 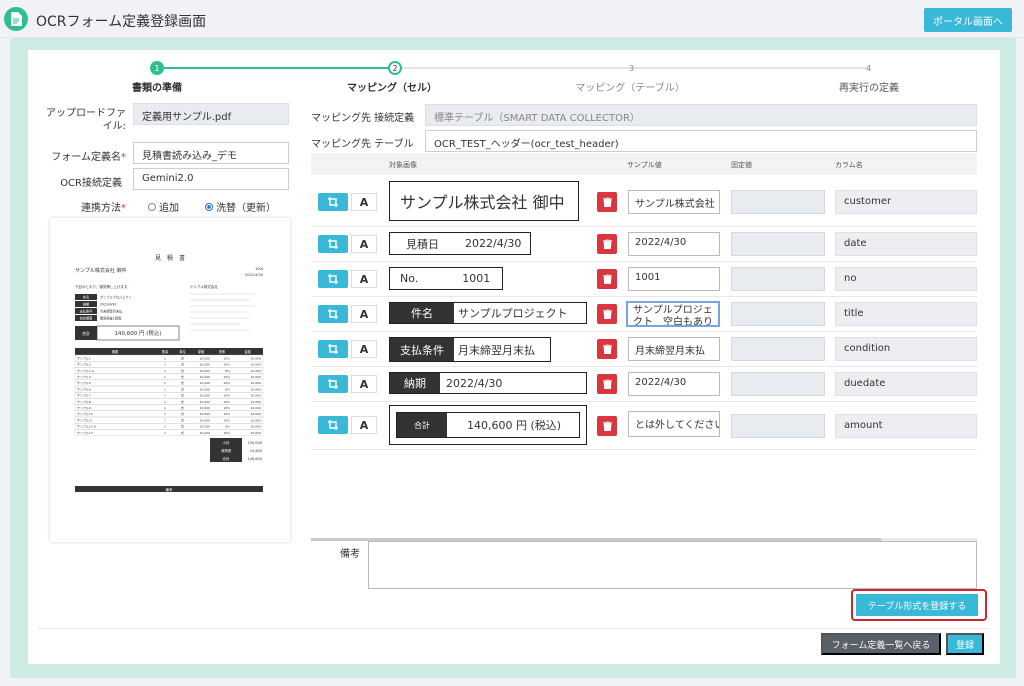 What do you see at coordinates (169, 489) in the screenshot?
I see `preview-footer-label: 備考` at bounding box center [169, 489].